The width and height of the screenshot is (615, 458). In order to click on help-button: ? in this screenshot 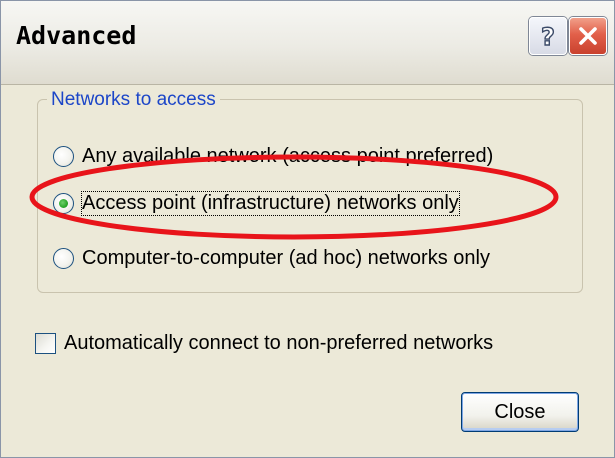, I will do `click(548, 36)`.